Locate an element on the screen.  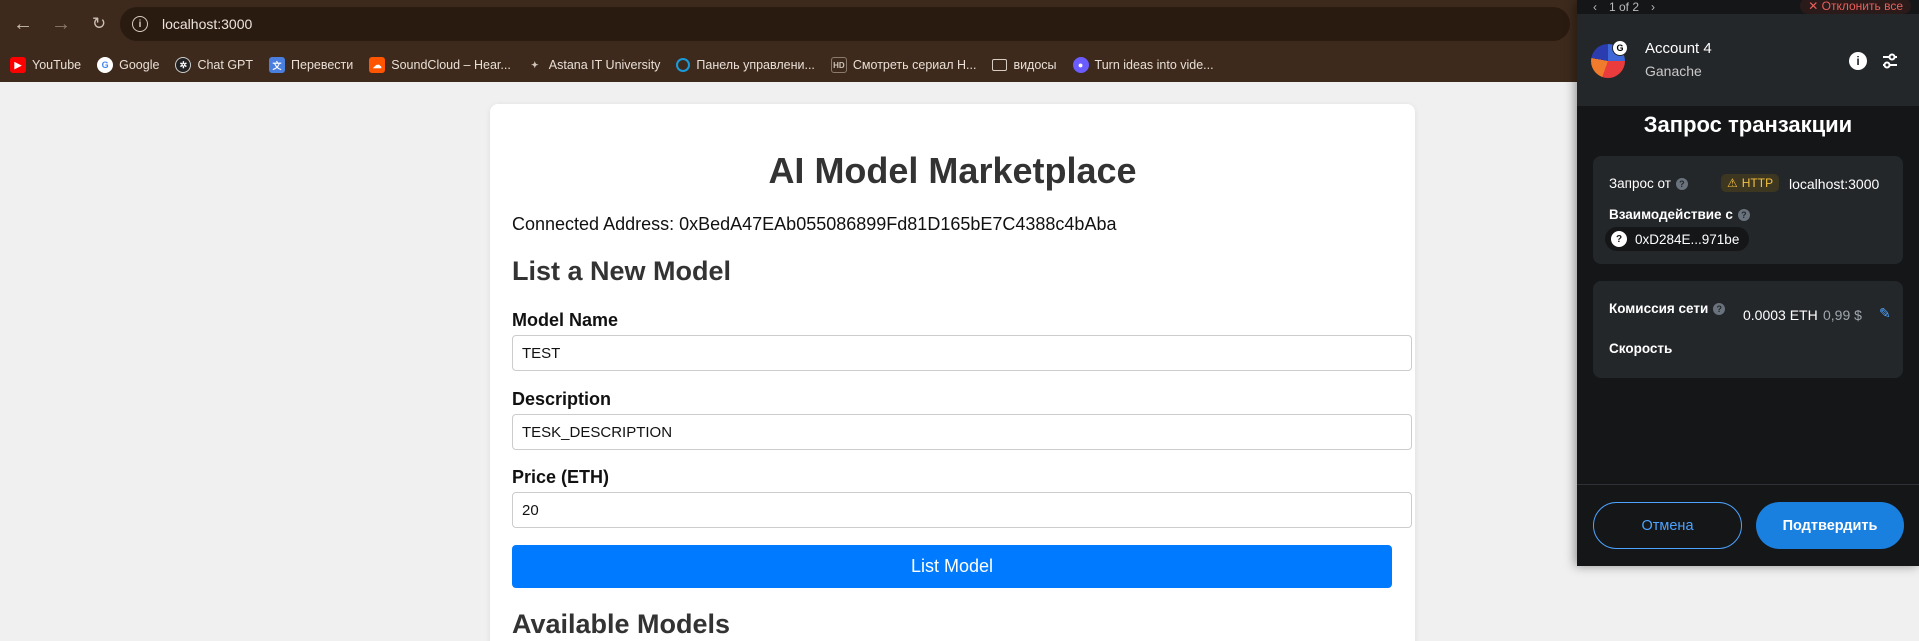
interact-with-label: Взаимодействие с is located at coordinates (1671, 214).